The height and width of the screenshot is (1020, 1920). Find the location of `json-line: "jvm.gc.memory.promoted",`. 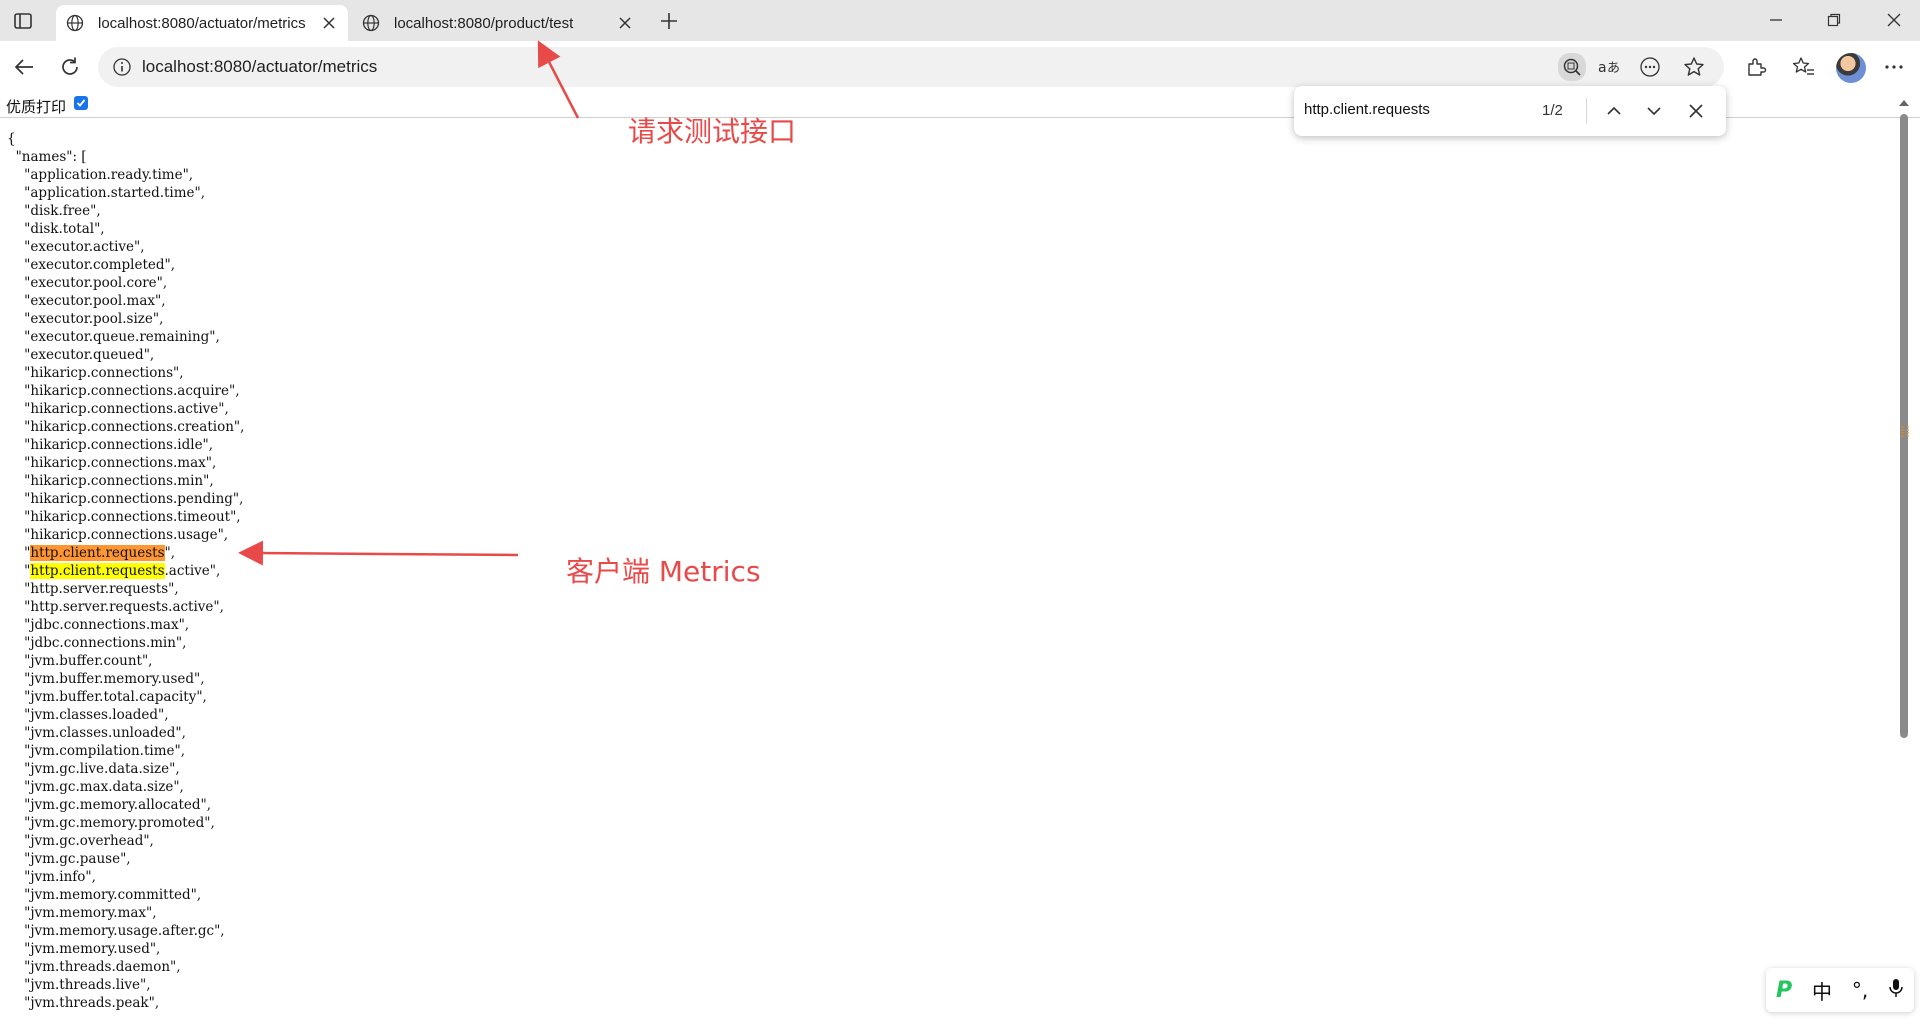

json-line: "jvm.gc.memory.promoted", is located at coordinates (111, 823).